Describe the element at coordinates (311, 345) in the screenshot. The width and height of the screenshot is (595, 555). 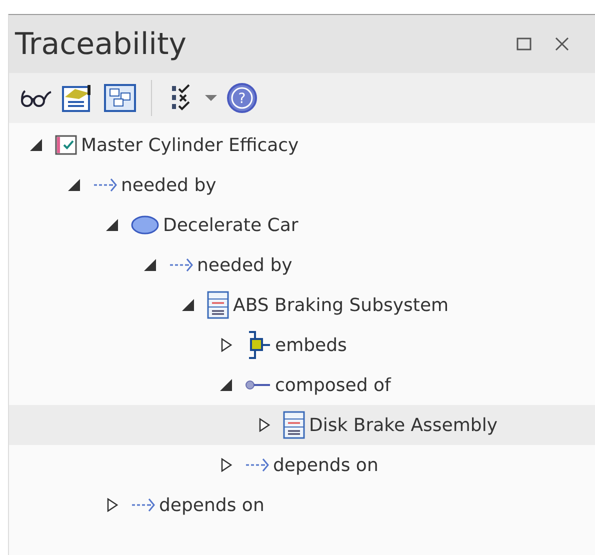
I see `tree-item-label: embeds` at that location.